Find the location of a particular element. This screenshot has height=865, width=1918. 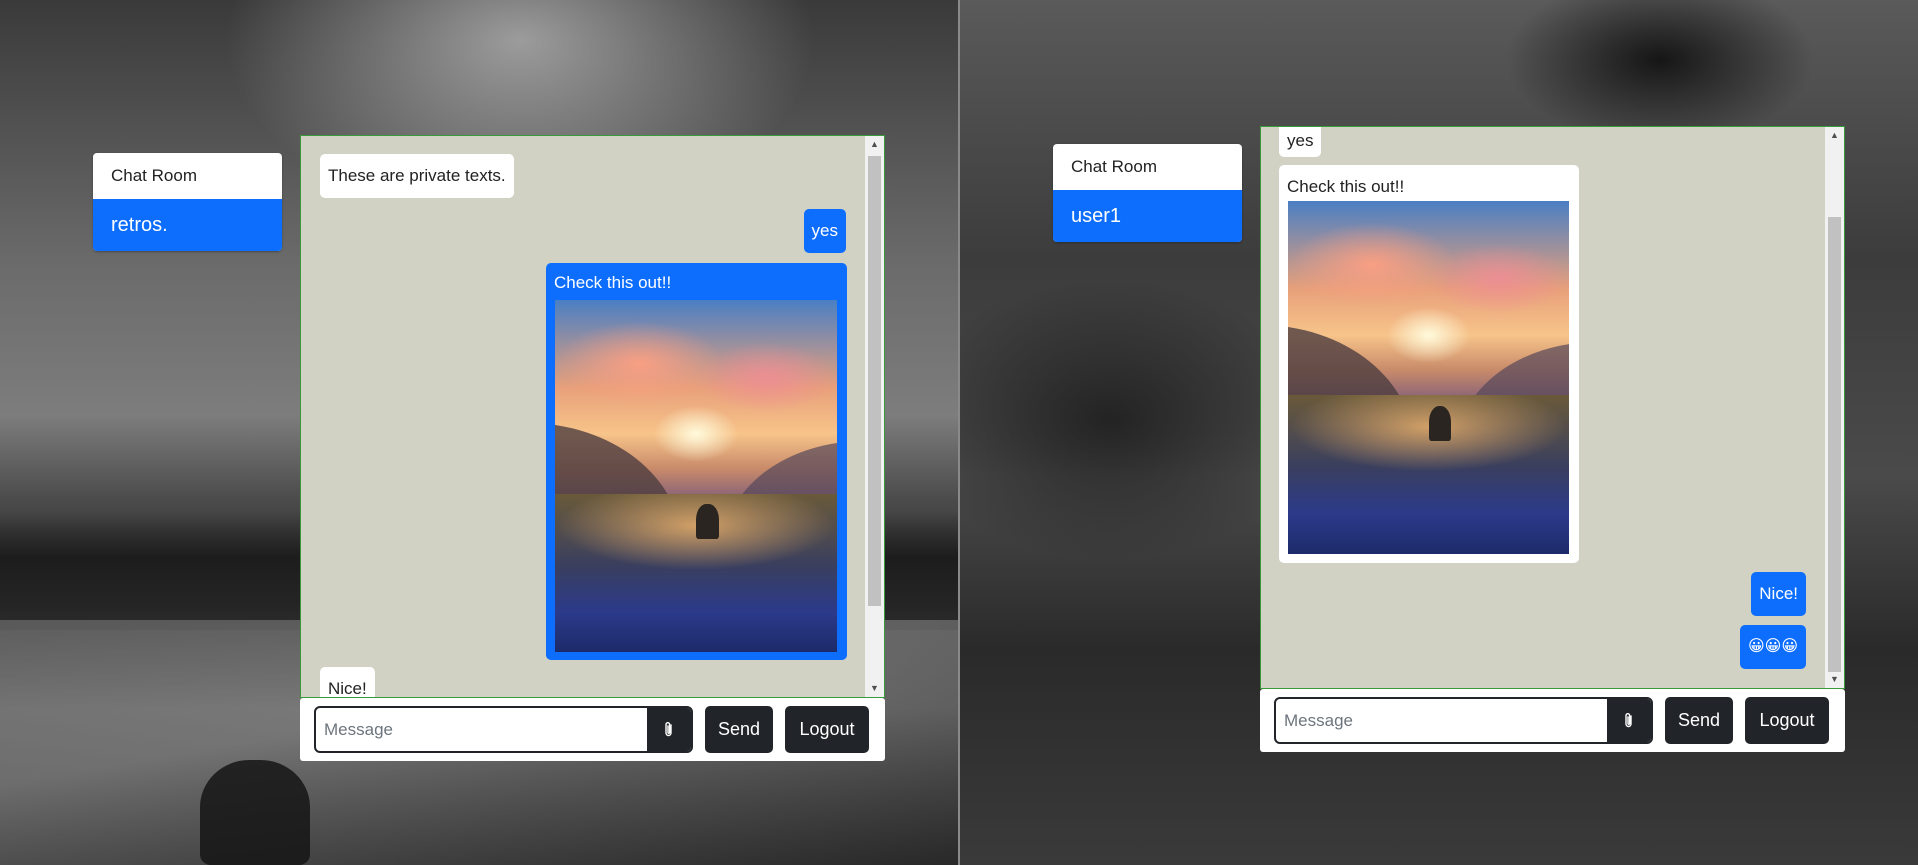

room-user: user1 is located at coordinates (1147, 216).